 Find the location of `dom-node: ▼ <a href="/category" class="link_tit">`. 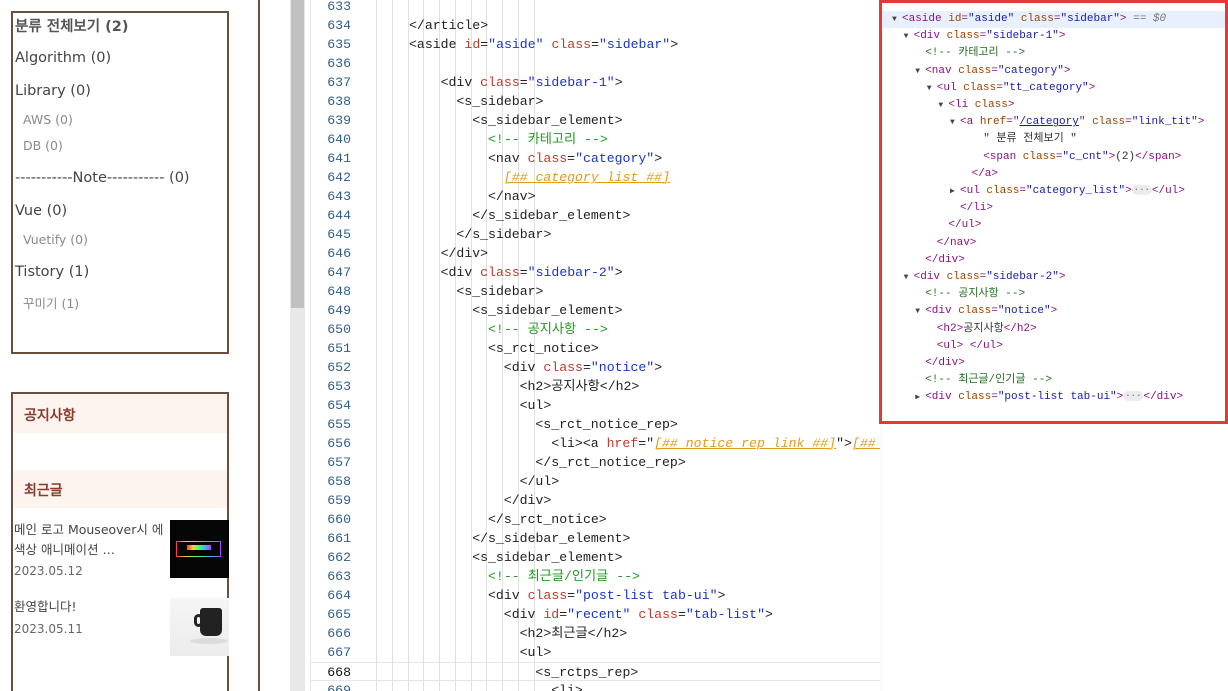

dom-node: ▼ <a href="/category" class="link_tit"> is located at coordinates (1053, 122).